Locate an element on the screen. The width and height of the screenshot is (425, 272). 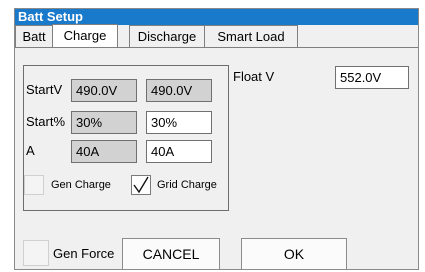
current-a-label: A is located at coordinates (30, 150).